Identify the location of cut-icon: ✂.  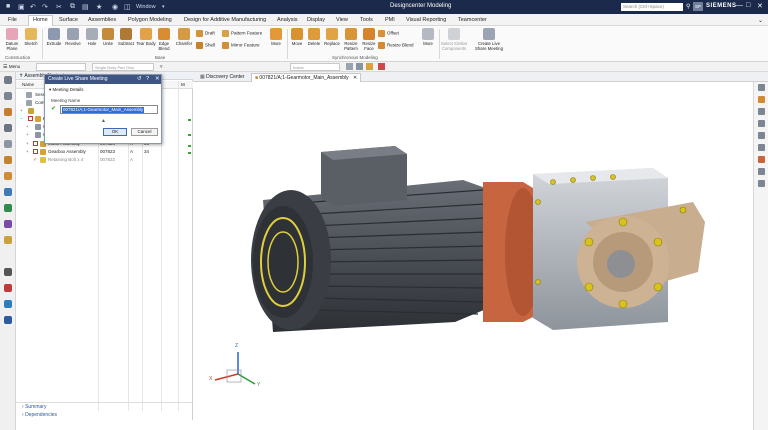
(59, 7).